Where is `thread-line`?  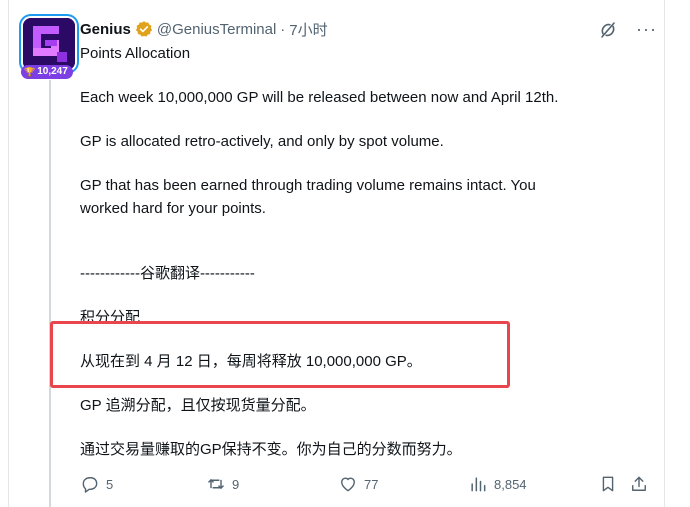
thread-line is located at coordinates (50, 293).